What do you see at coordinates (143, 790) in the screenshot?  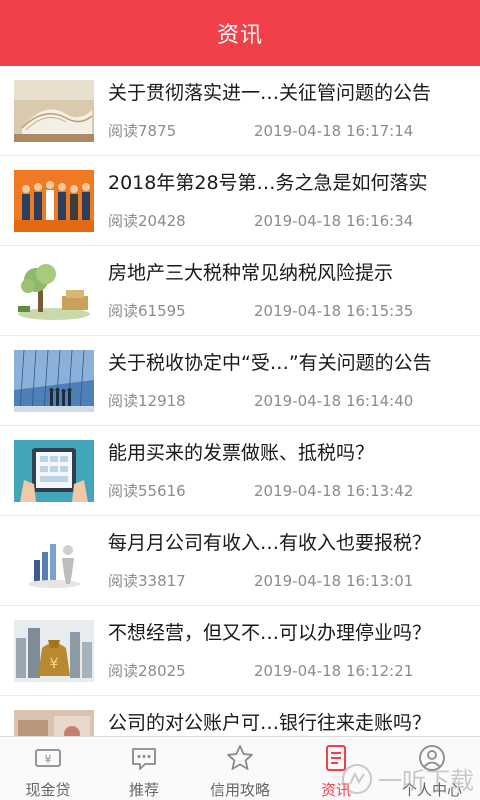 I see `tab-label: 推荐` at bounding box center [143, 790].